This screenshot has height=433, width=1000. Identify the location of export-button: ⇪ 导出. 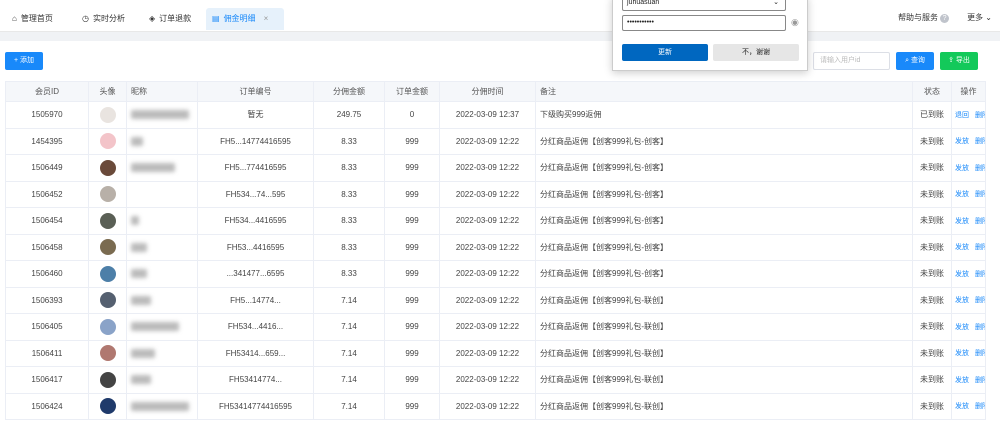
(959, 61).